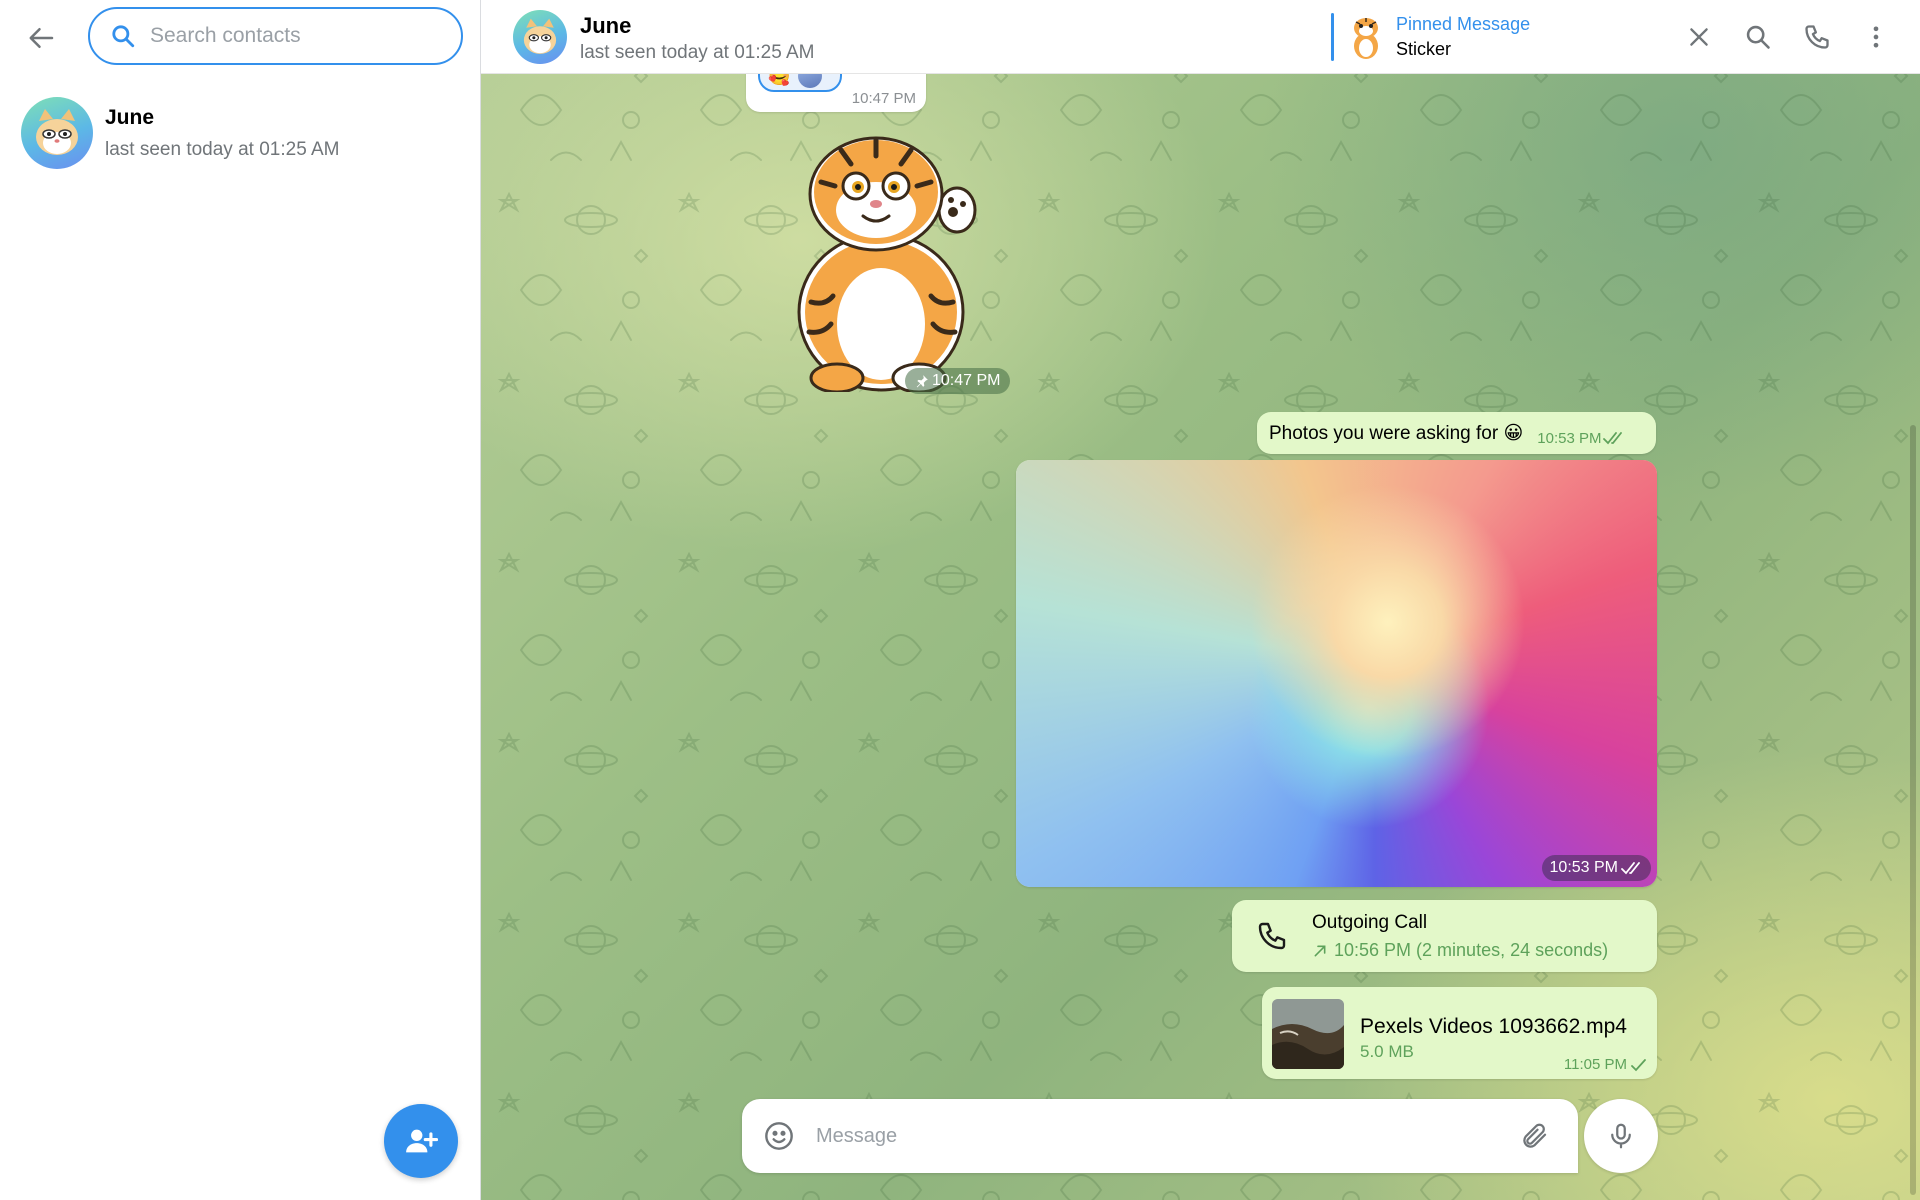 This screenshot has width=1920, height=1200. I want to click on check-icon, so click(1638, 1064).